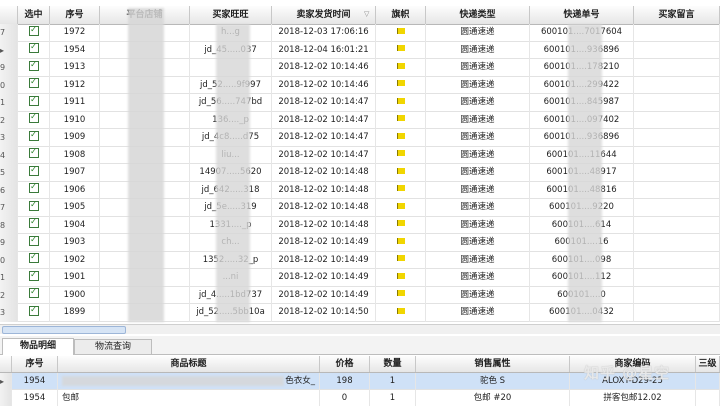 The image size is (720, 406). I want to click on scrollbar-thumb, so click(64, 330).